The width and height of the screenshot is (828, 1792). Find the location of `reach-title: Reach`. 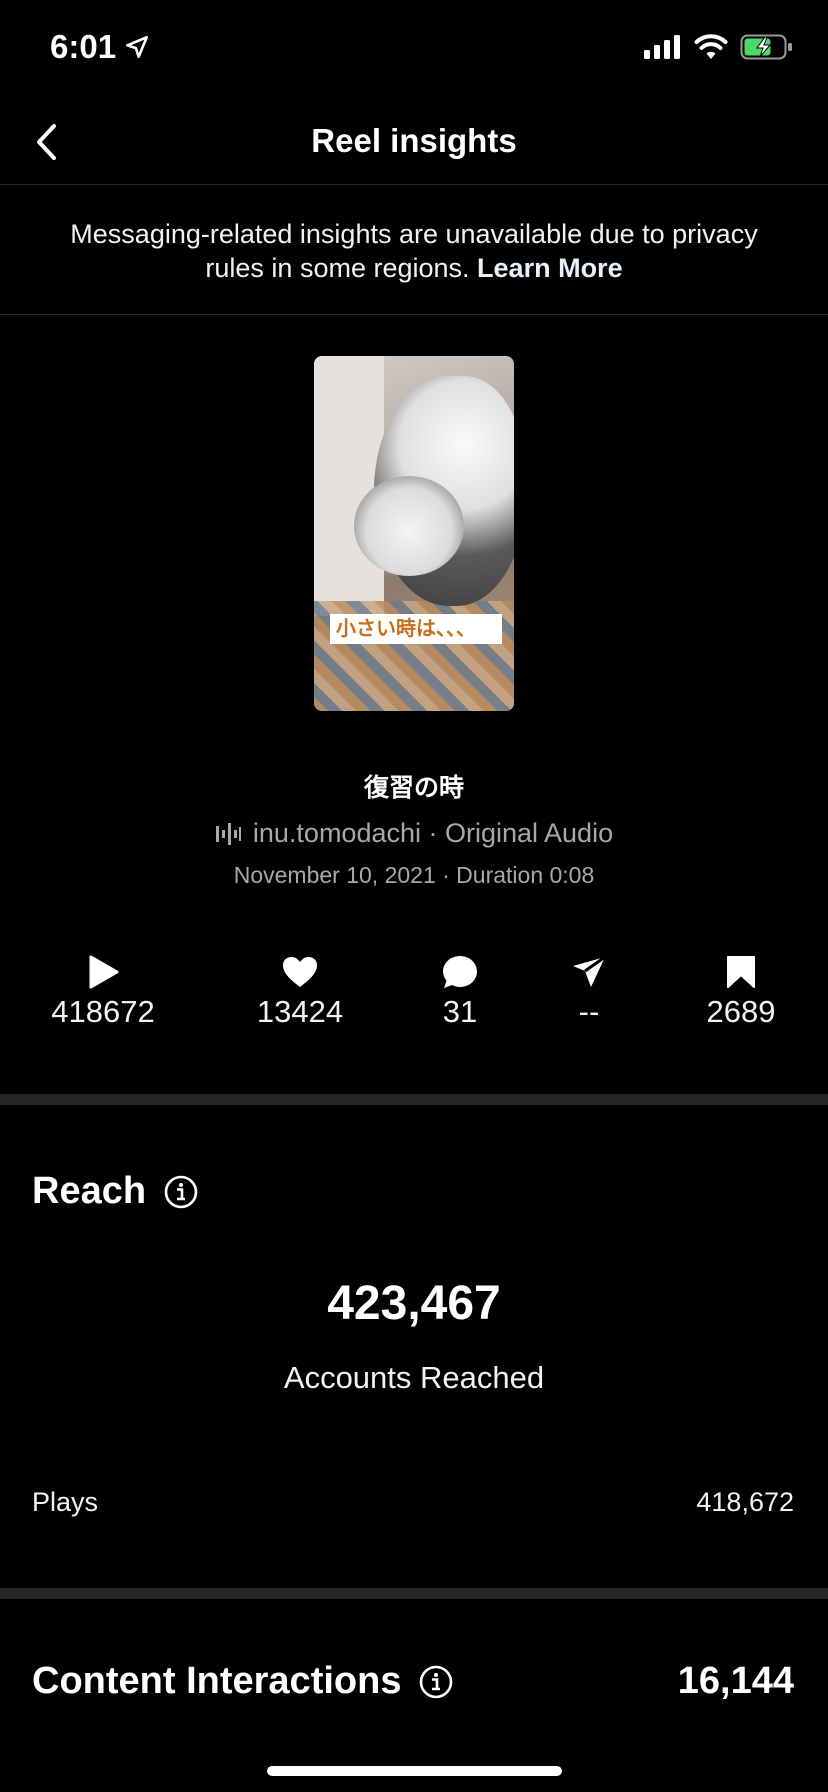

reach-title: Reach is located at coordinates (89, 1191).